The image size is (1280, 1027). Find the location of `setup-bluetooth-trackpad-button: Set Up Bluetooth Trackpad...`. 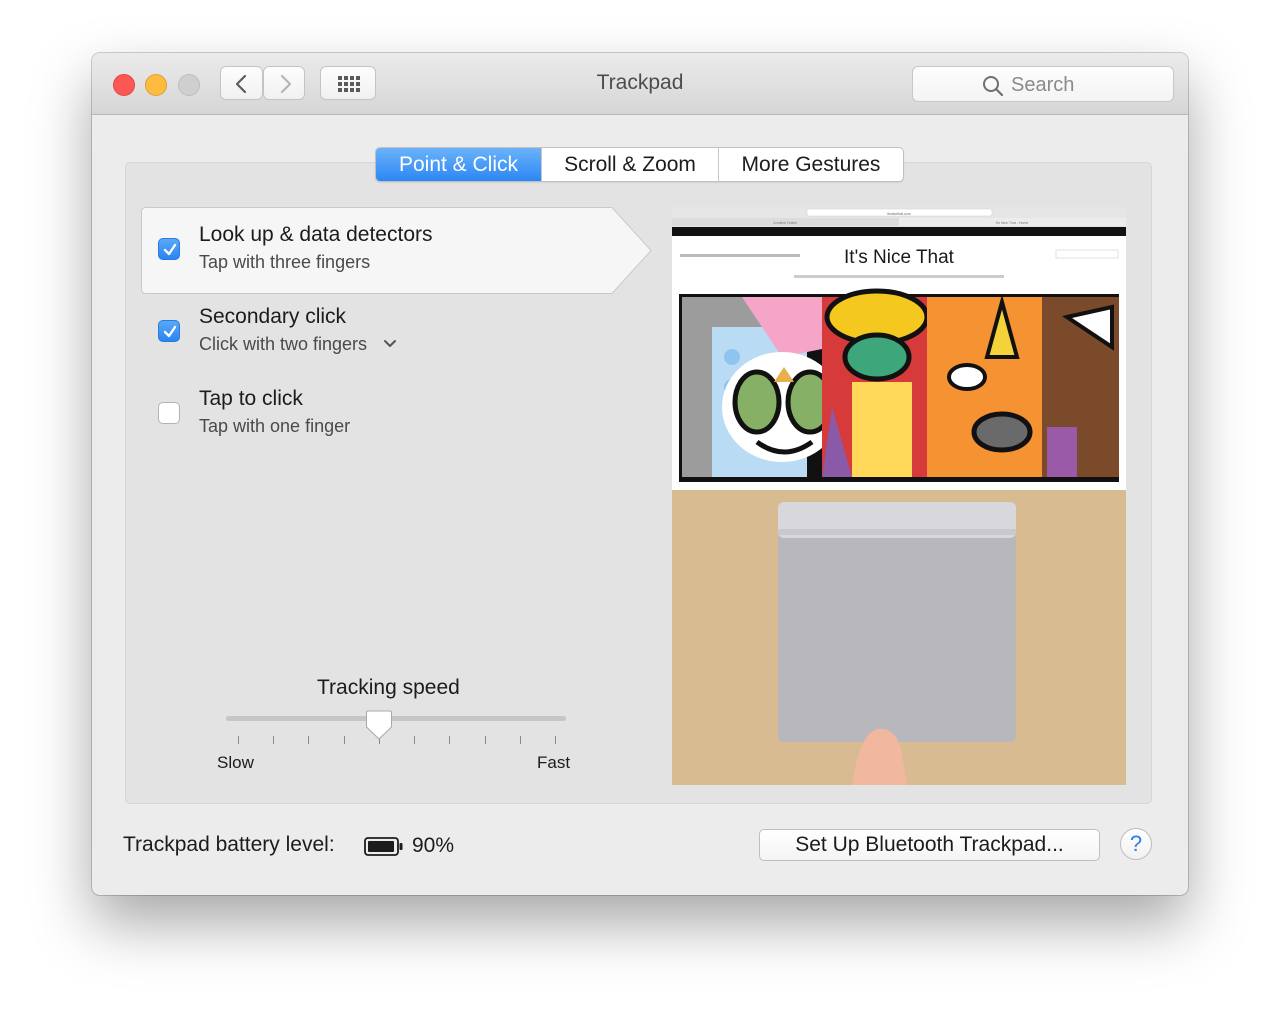

setup-bluetooth-trackpad-button: Set Up Bluetooth Trackpad... is located at coordinates (929, 845).